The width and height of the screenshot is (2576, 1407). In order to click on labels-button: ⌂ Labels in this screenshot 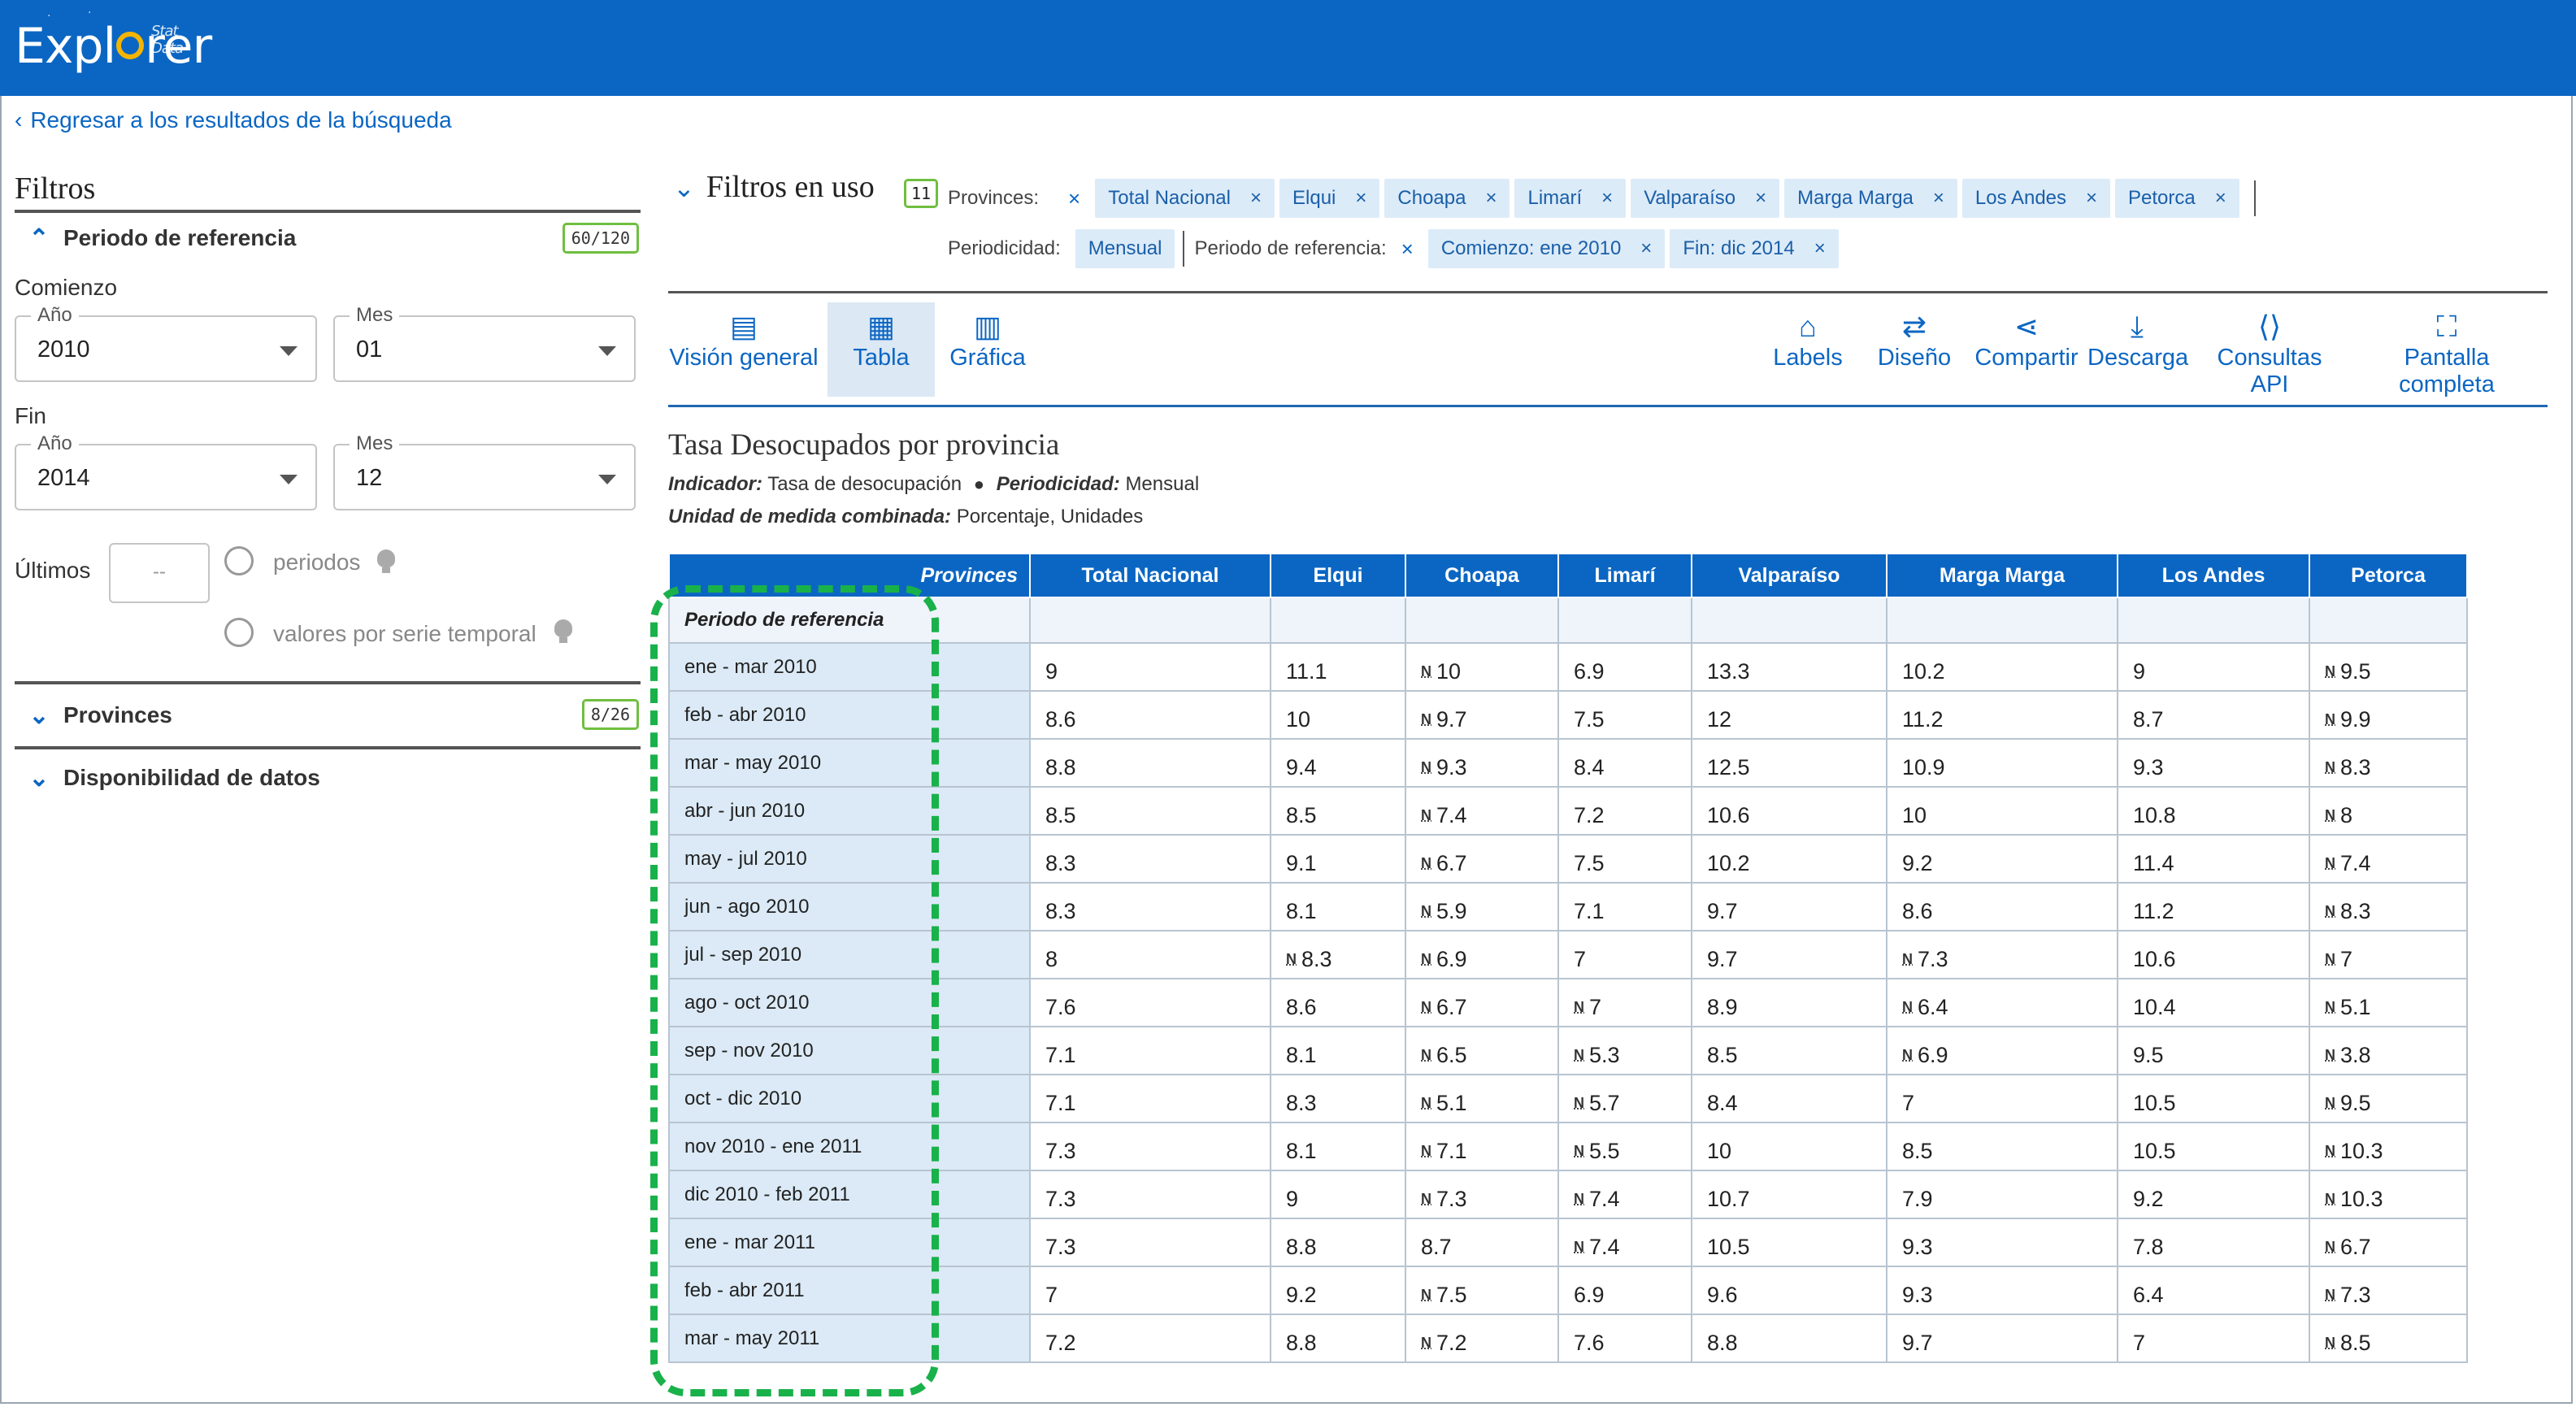, I will do `click(1808, 349)`.